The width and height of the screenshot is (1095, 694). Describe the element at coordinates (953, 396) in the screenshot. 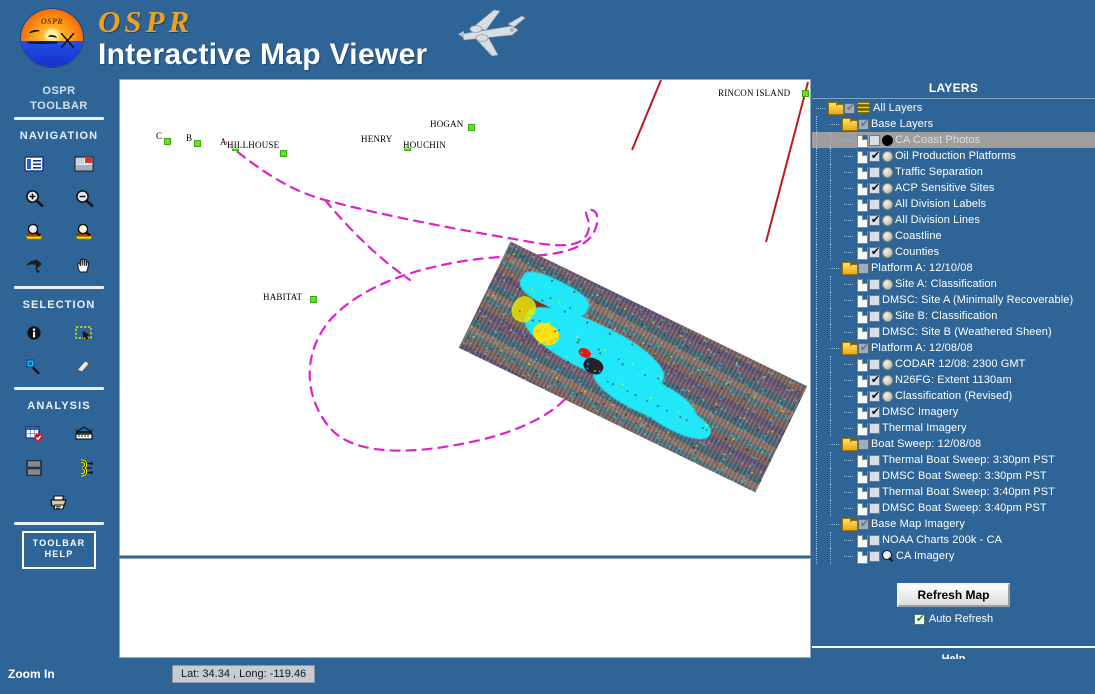

I see `layer-row: Classification (Revised)` at that location.